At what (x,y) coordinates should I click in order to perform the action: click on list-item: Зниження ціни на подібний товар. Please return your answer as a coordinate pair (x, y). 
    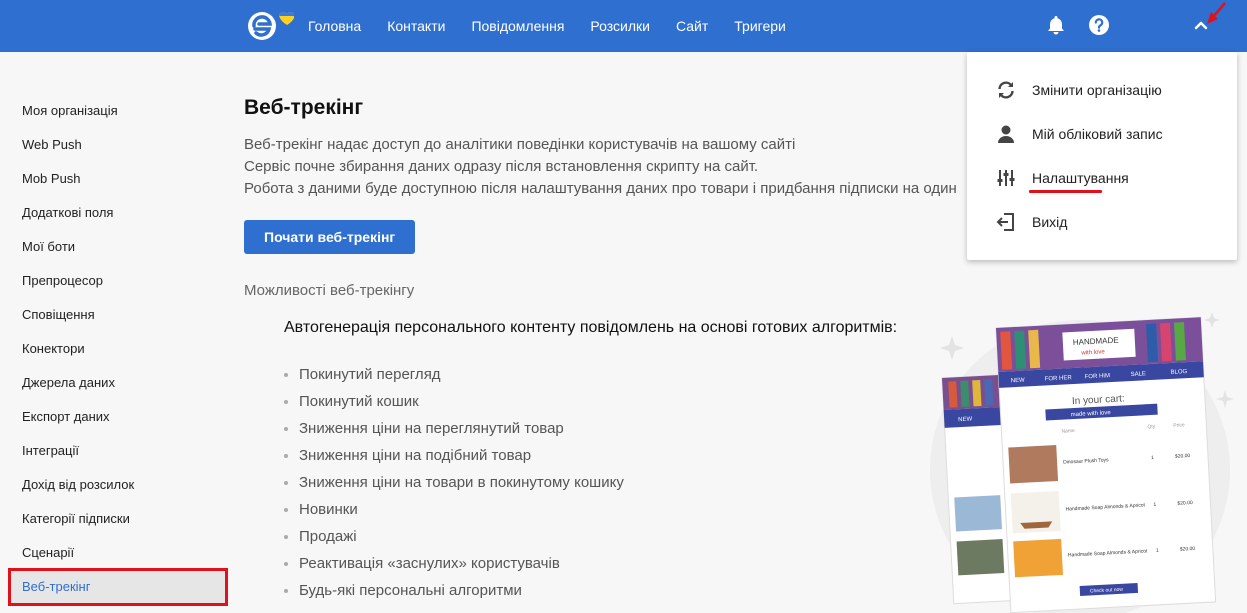
    Looking at the image, I should click on (644, 455).